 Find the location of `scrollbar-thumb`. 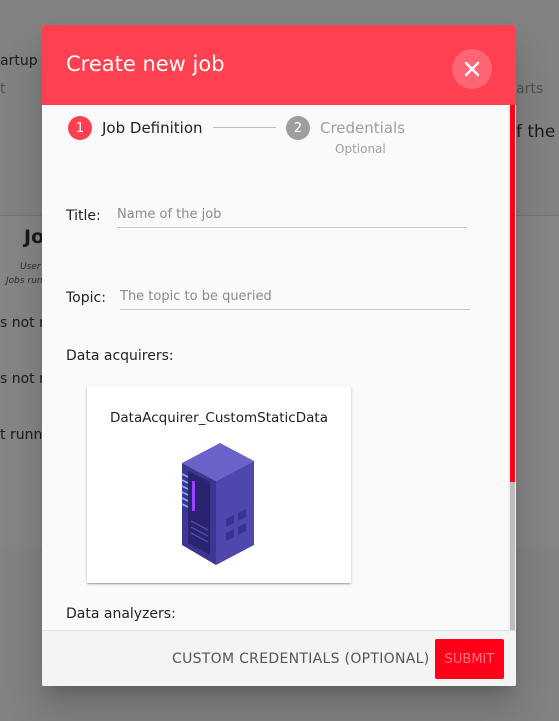

scrollbar-thumb is located at coordinates (512, 293).